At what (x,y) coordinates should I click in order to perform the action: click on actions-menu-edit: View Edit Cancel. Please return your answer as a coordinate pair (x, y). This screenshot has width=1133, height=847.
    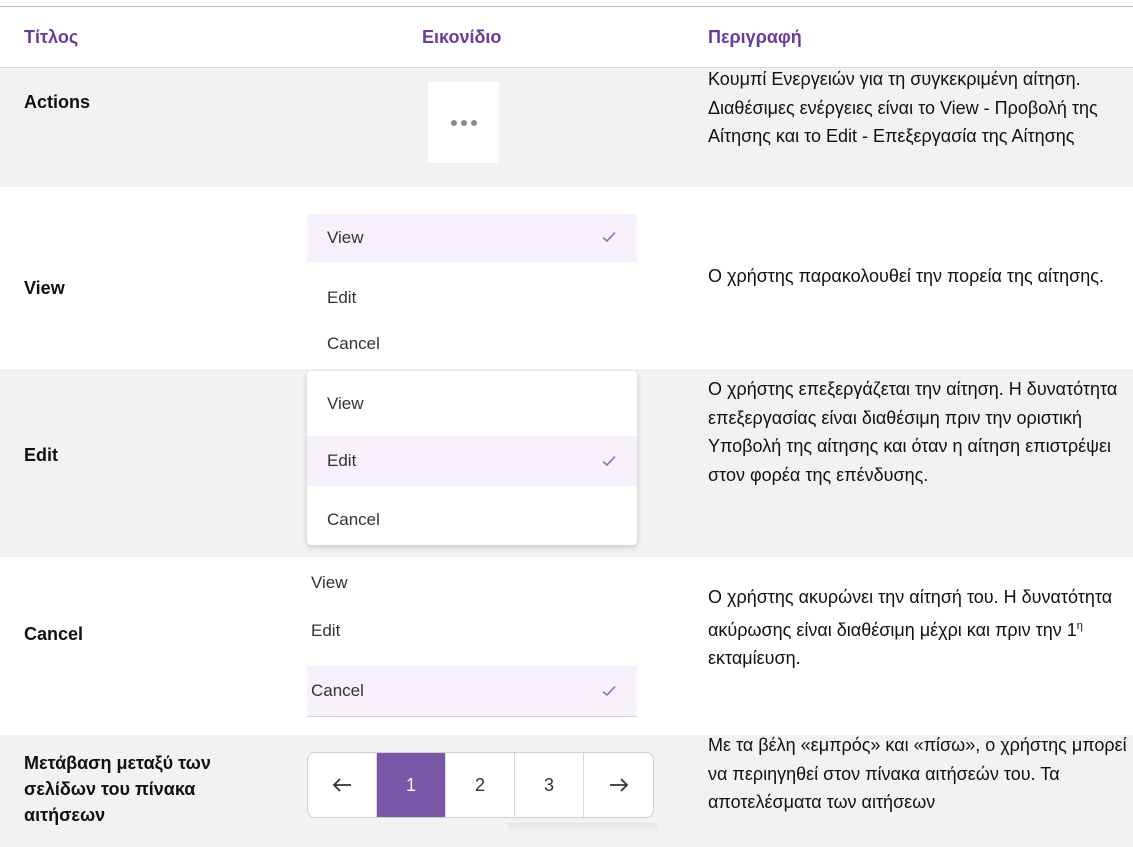
    Looking at the image, I should click on (472, 458).